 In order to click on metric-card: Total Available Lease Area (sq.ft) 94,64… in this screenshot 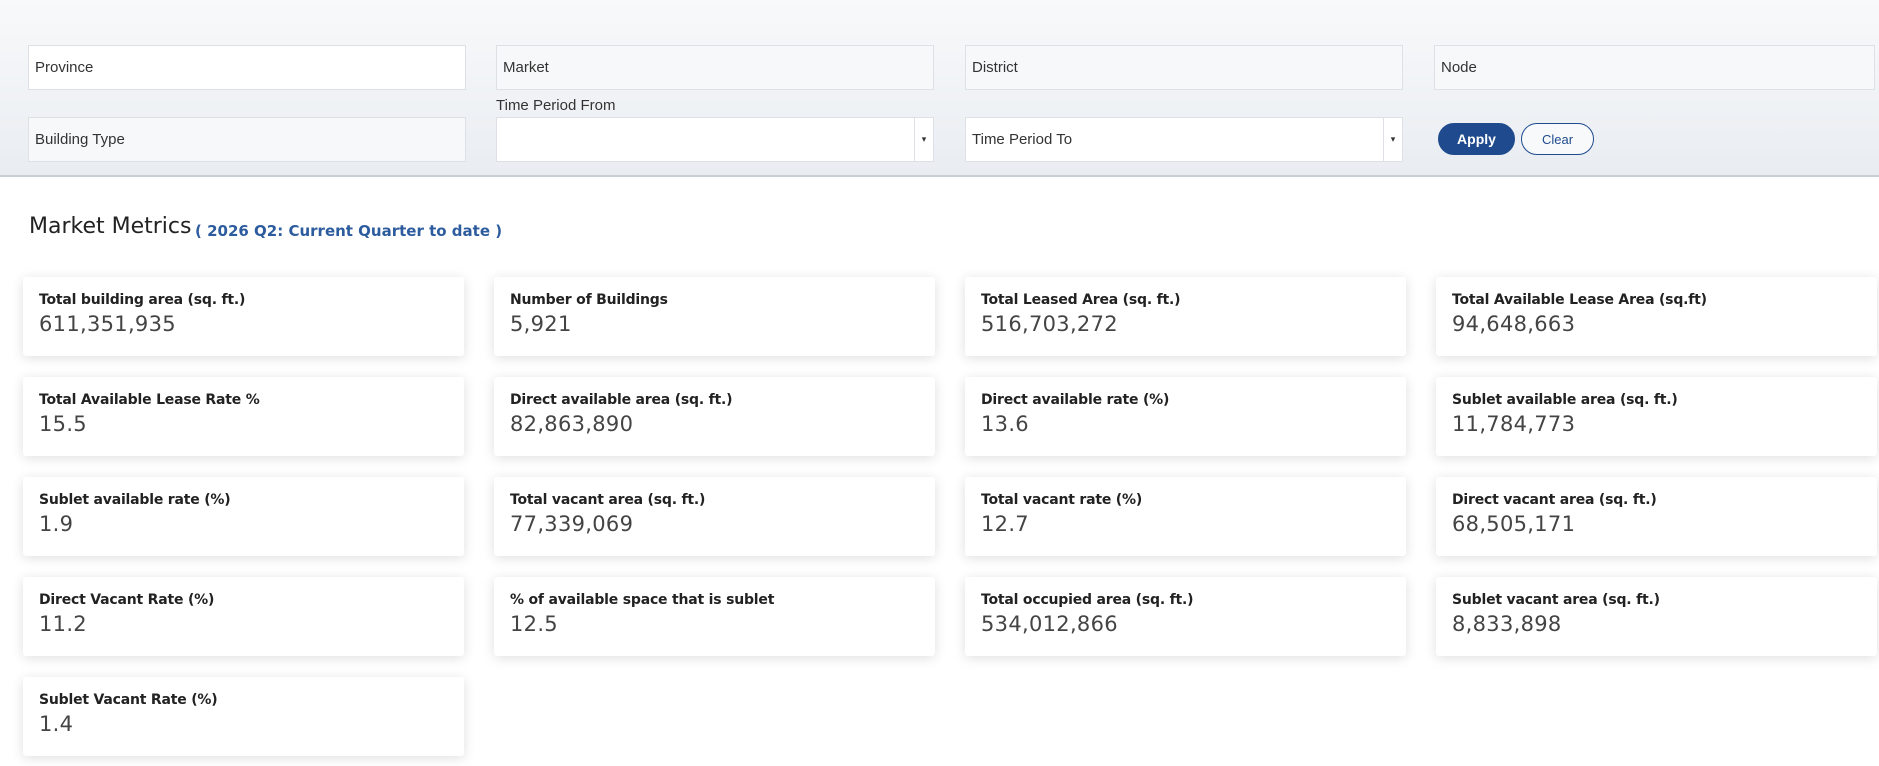, I will do `click(1656, 316)`.